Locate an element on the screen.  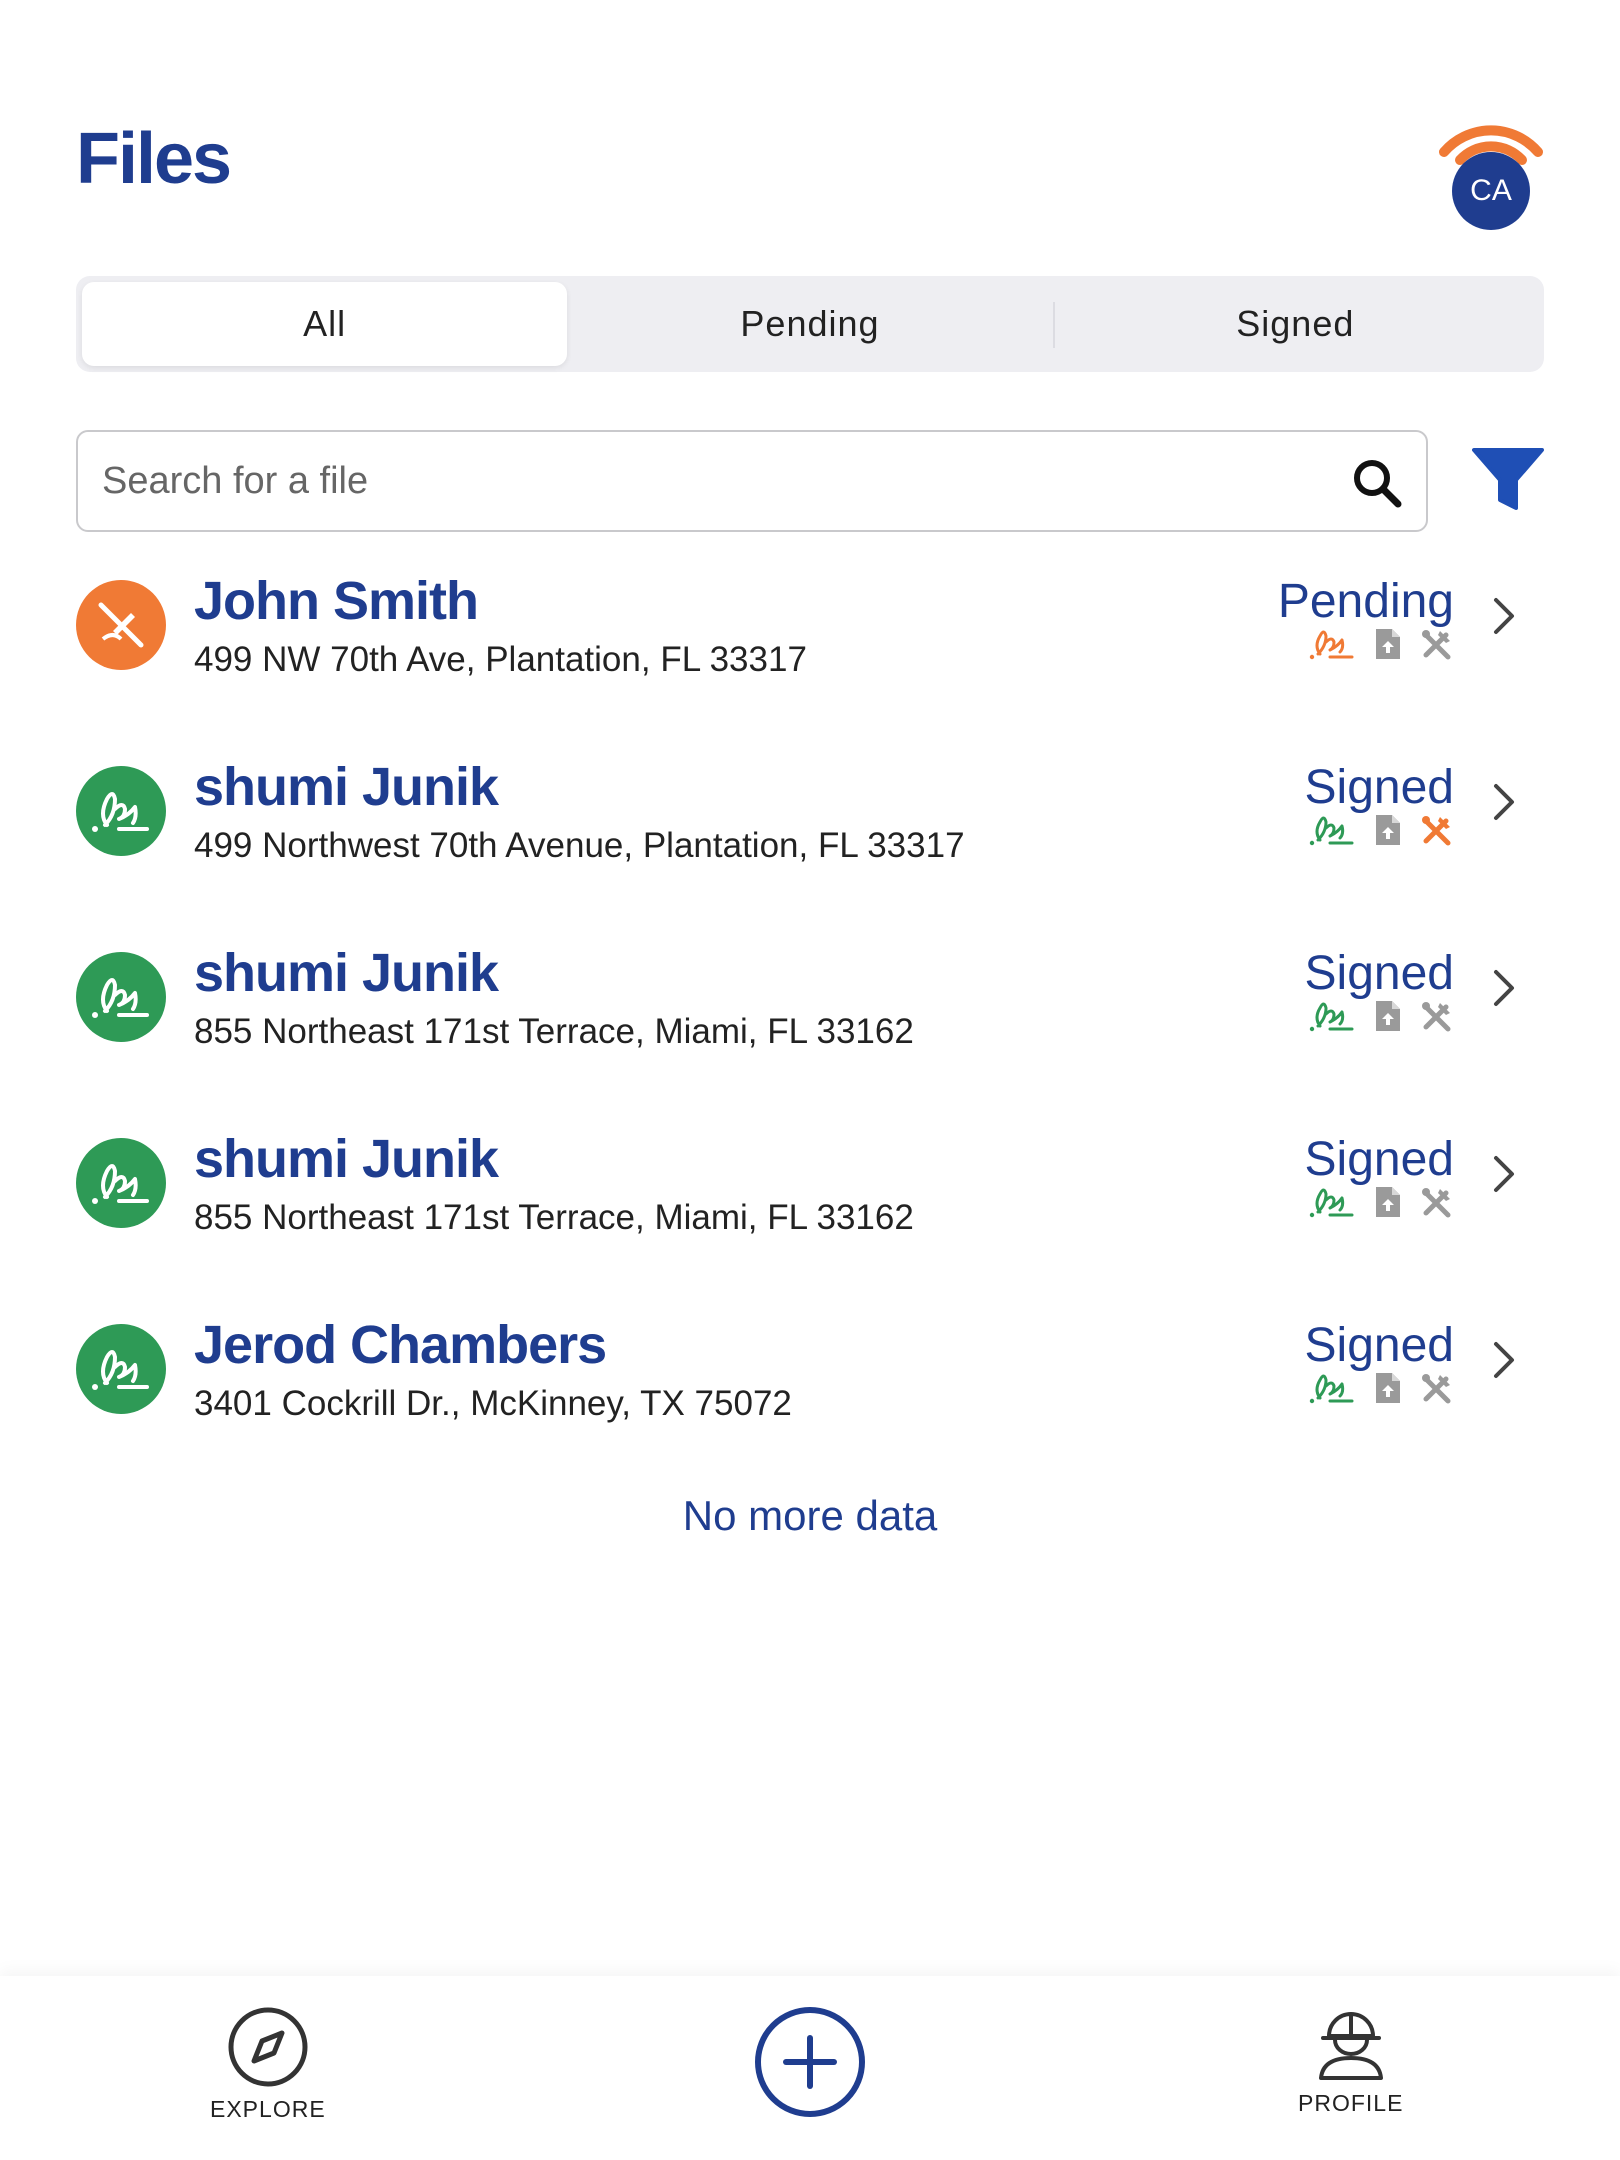
tab-label: Signed is located at coordinates (1295, 323).